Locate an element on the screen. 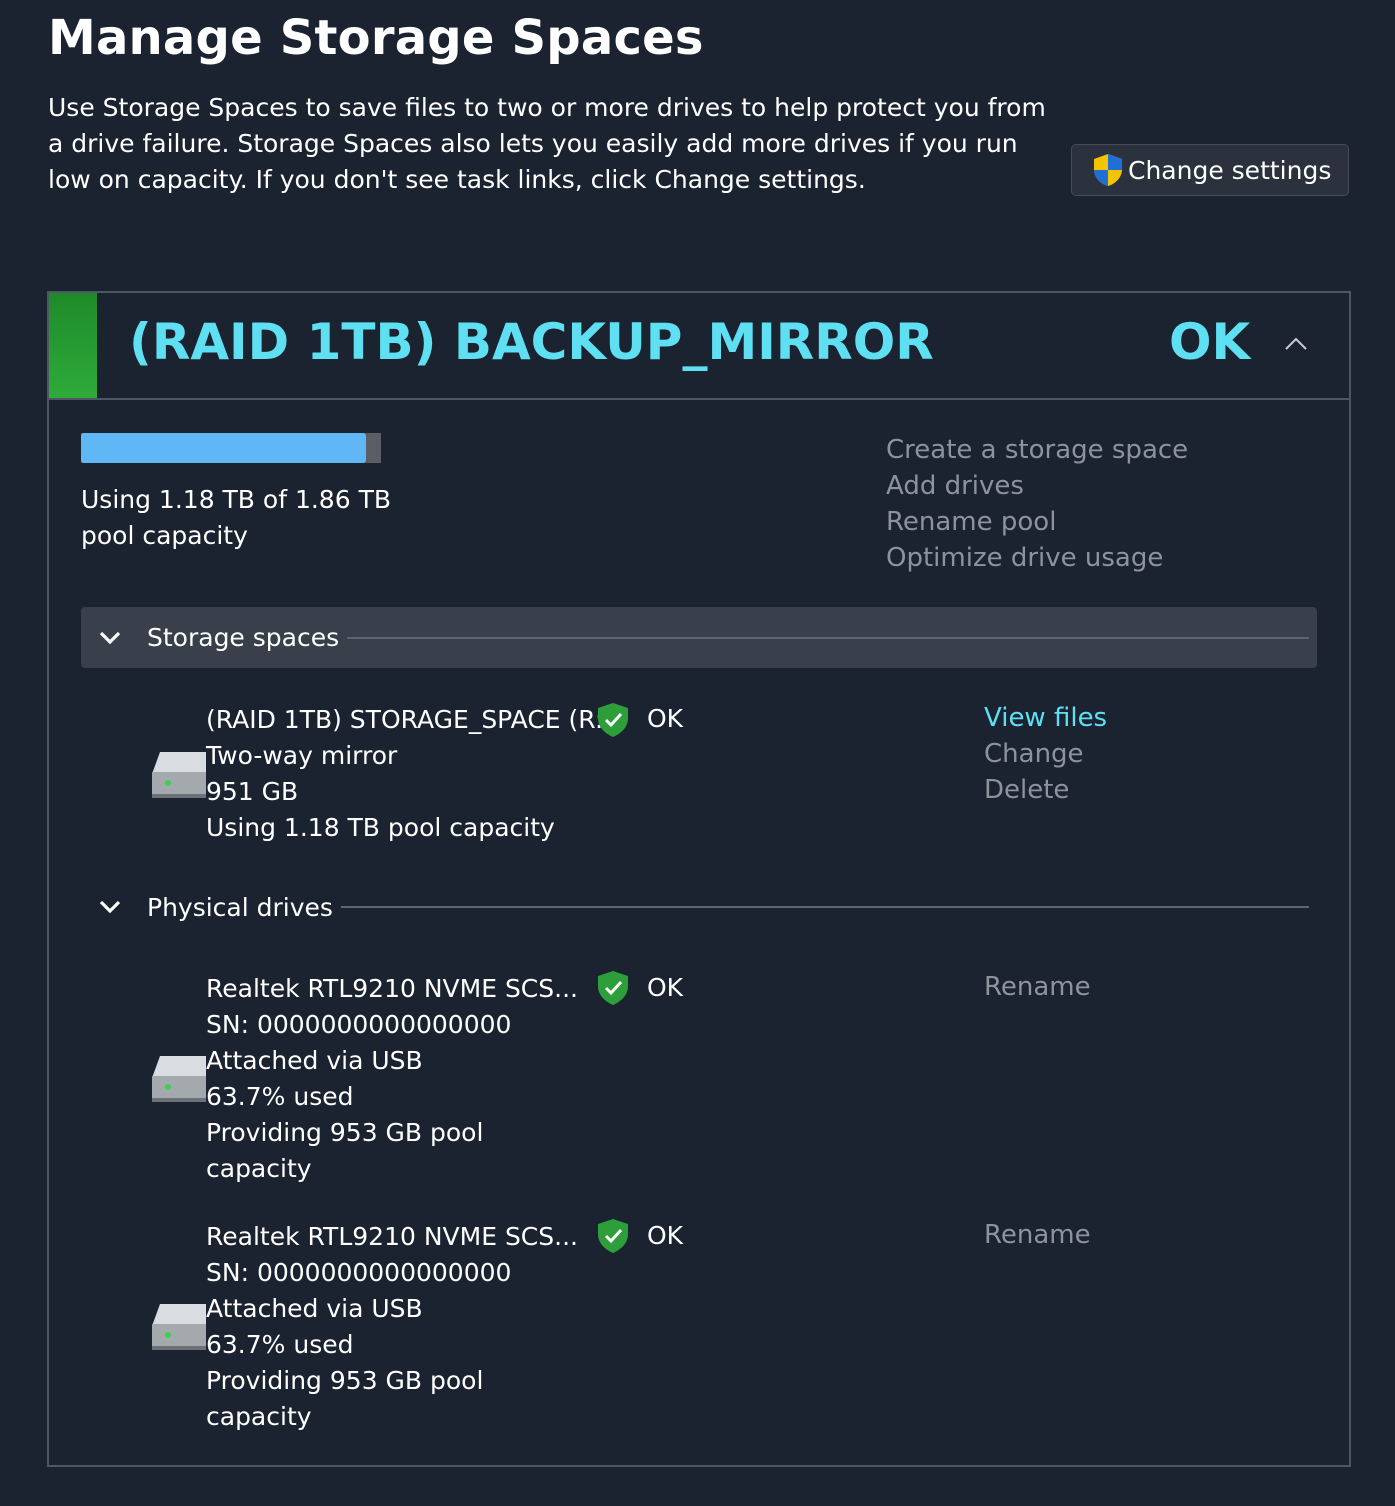  storage-space-type: Two-way mirror is located at coordinates (302, 755).